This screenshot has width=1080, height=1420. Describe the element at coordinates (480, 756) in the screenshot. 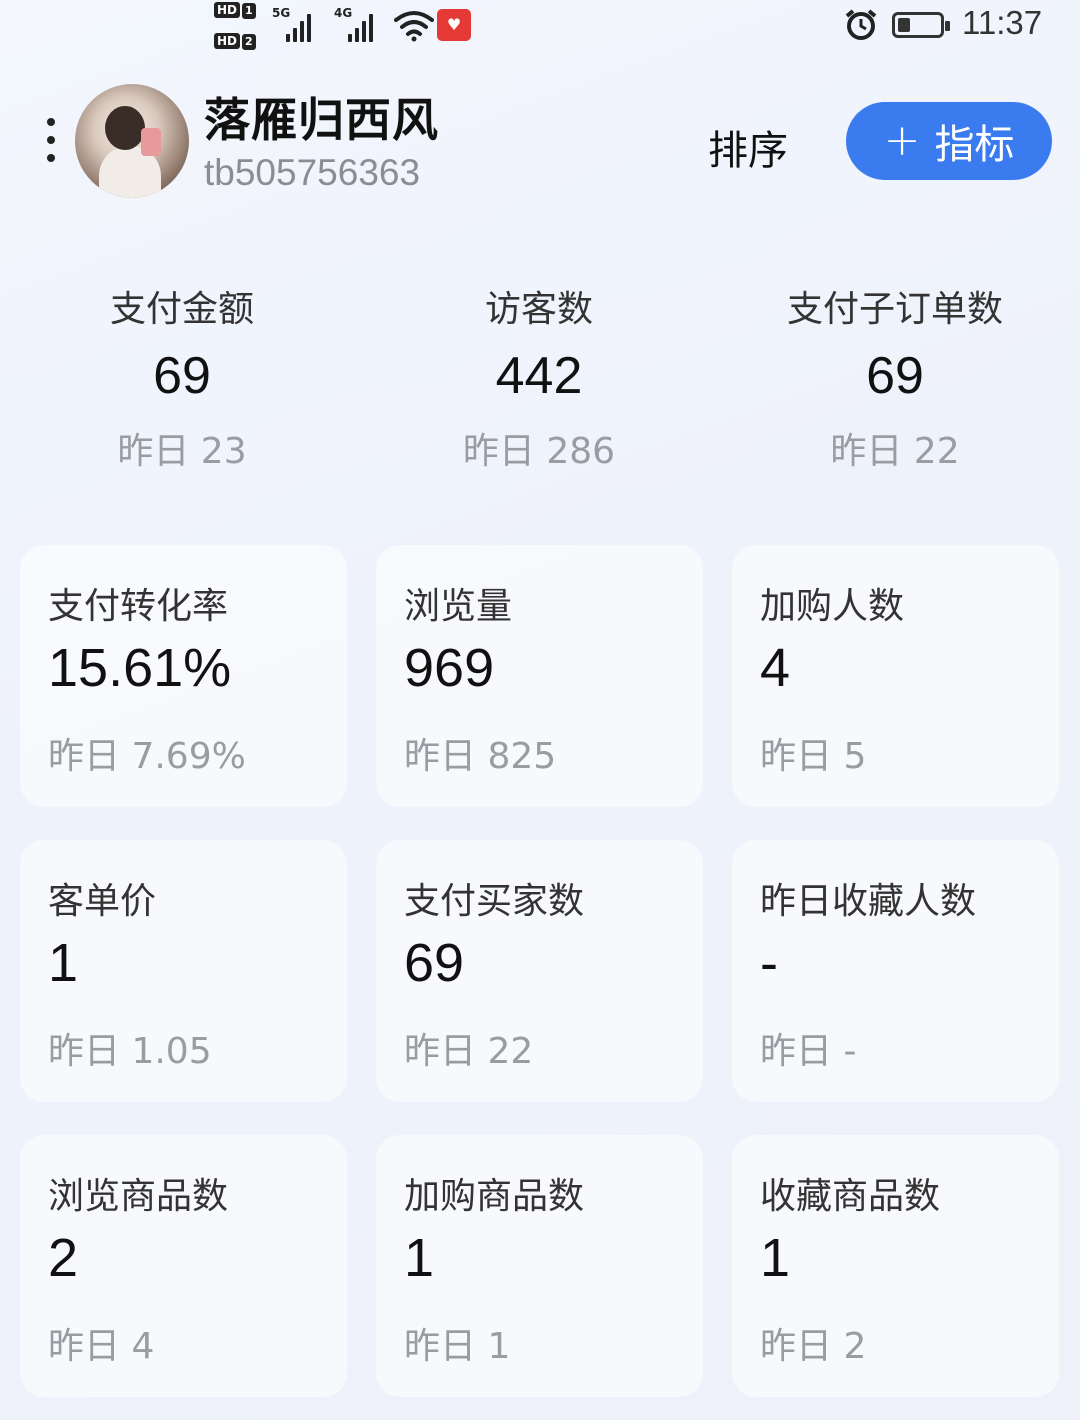

I see `card-yesterday: 昨日 825` at that location.